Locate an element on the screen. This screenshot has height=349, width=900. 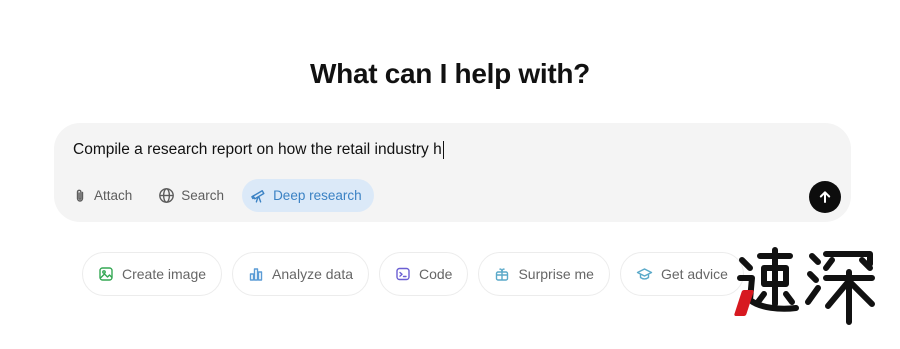
globe-icon is located at coordinates (167, 195).